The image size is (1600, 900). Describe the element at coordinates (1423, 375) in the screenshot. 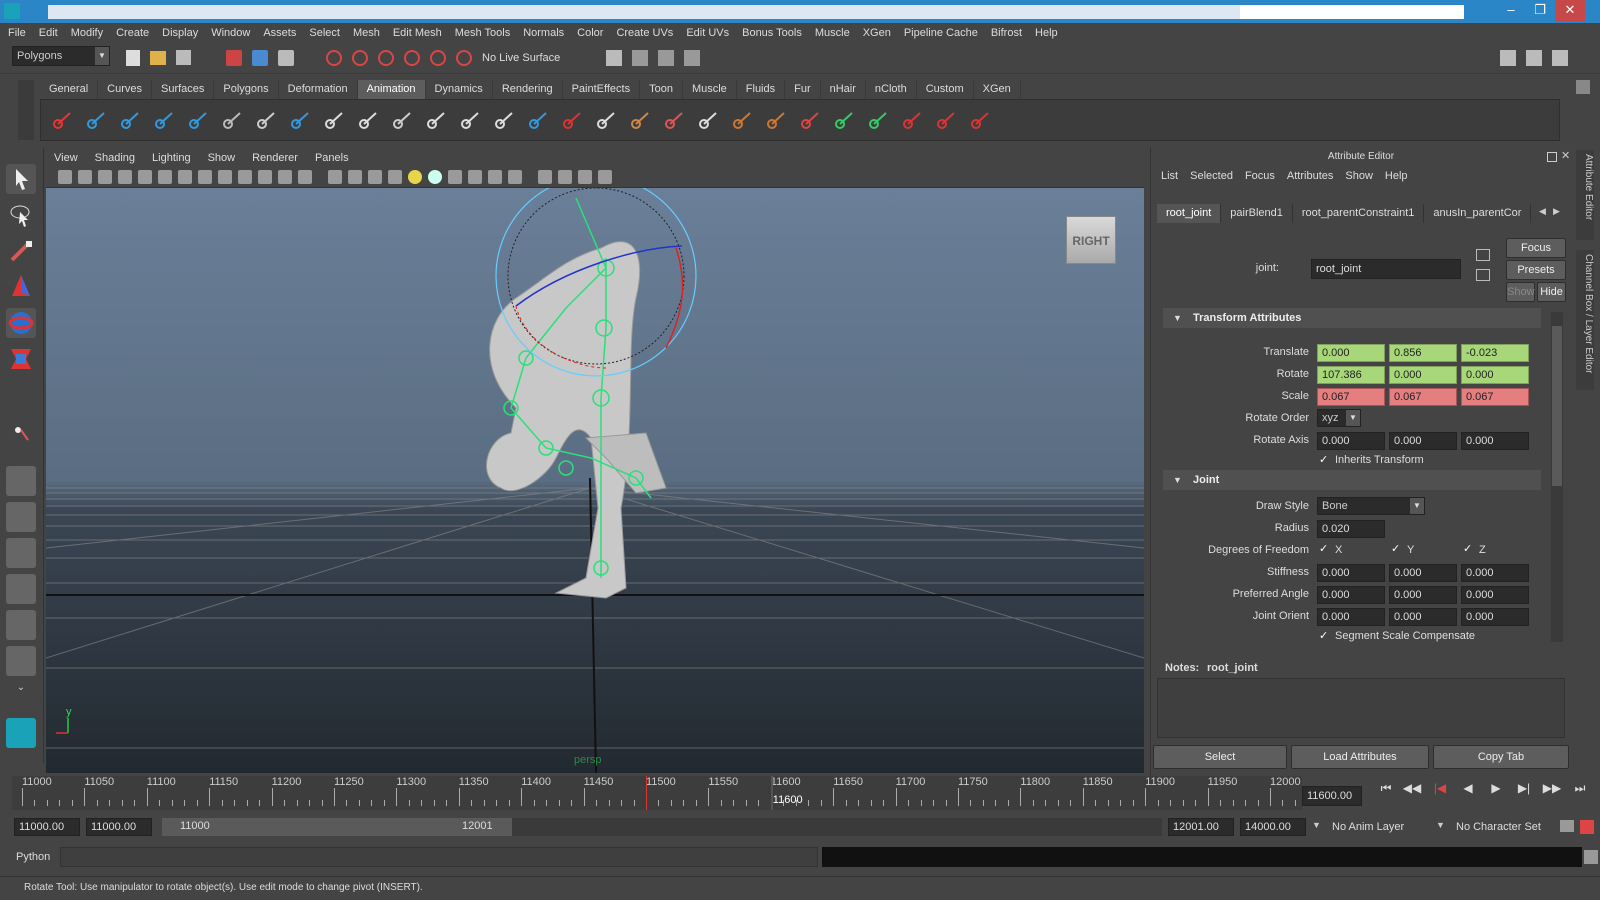

I see `rotate-y-field: 0.000` at that location.